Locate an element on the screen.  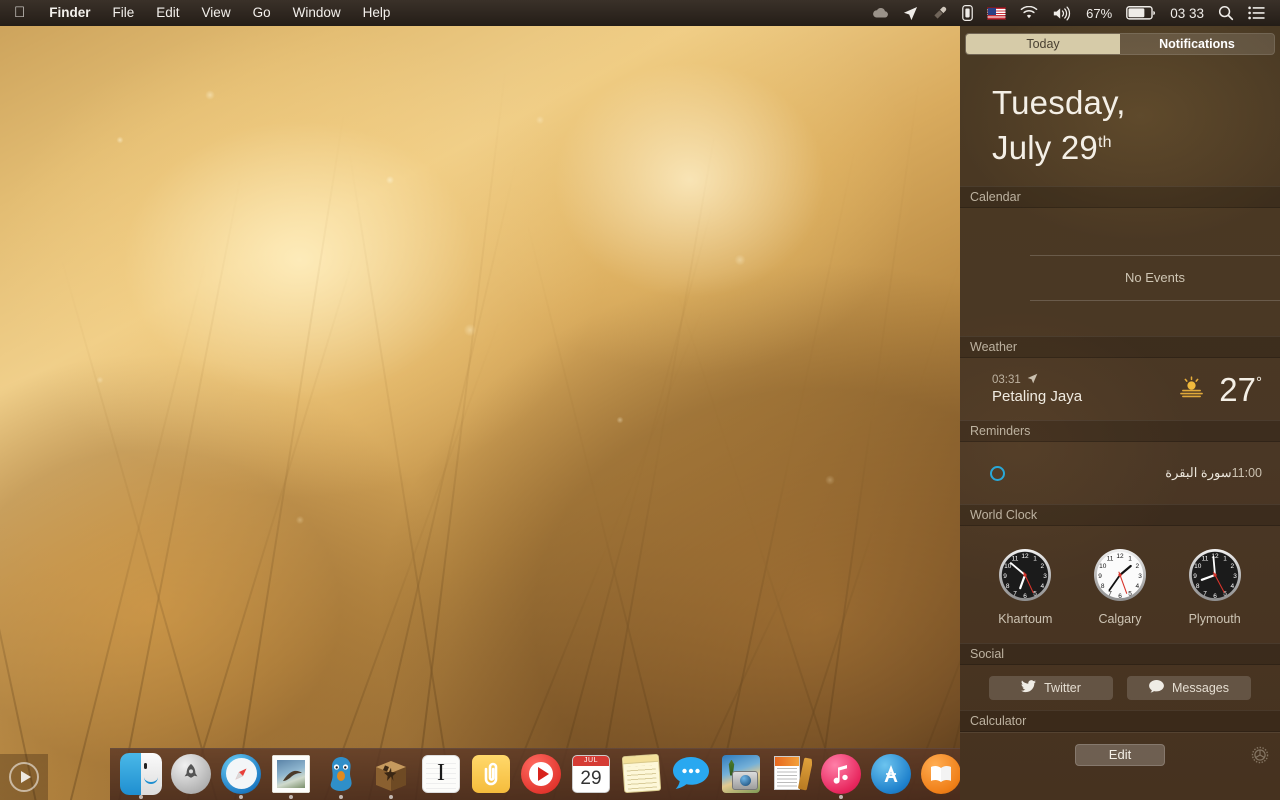
dock-item-pages is located at coordinates (791, 775).